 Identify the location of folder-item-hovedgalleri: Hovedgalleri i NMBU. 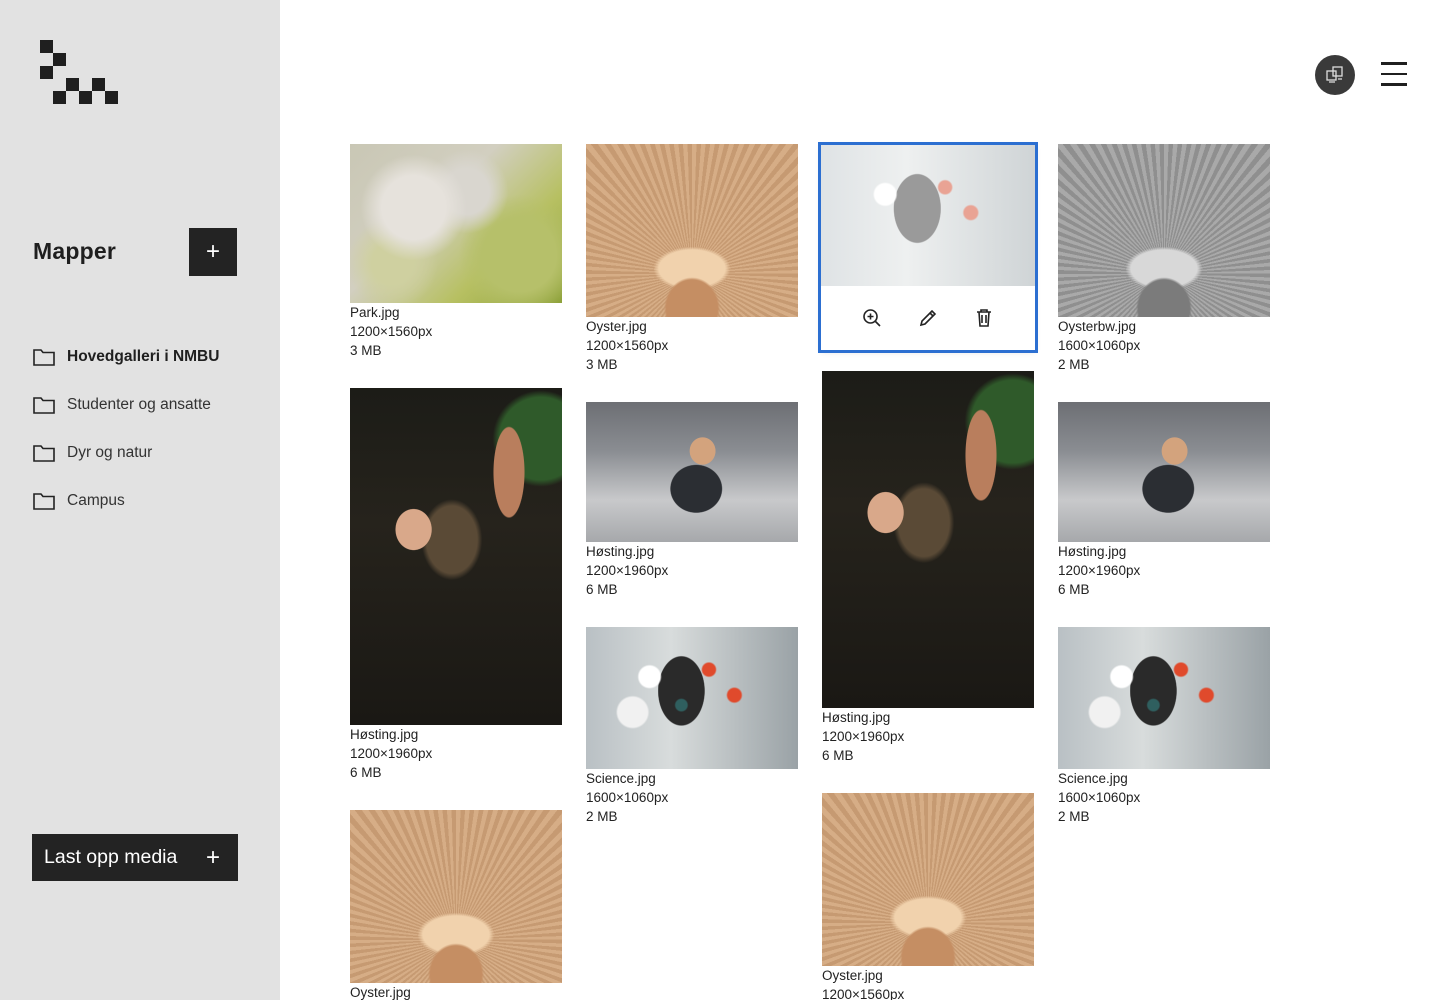
(126, 357).